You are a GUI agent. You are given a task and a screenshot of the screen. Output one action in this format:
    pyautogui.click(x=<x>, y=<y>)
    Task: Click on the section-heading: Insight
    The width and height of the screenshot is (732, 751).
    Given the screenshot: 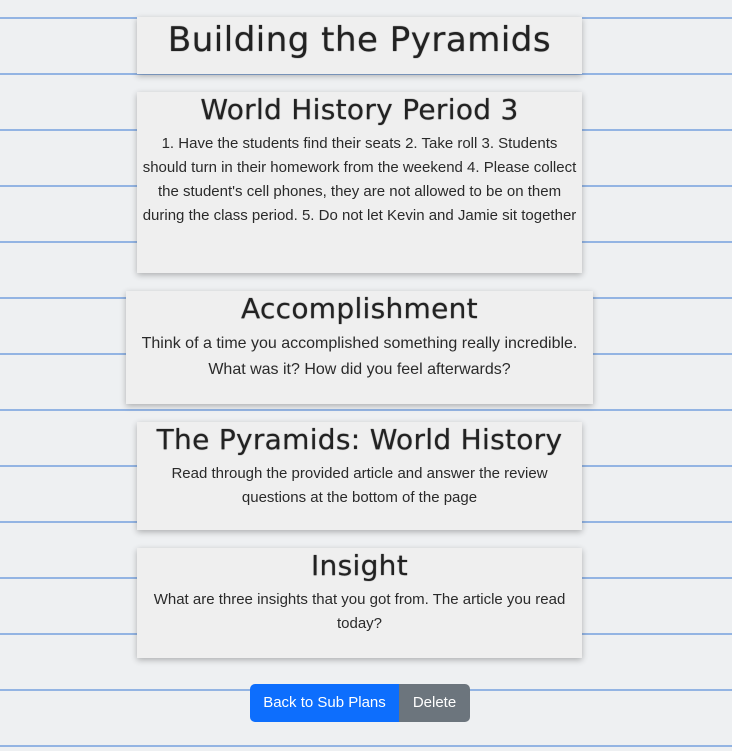 What is the action you would take?
    pyautogui.click(x=359, y=565)
    